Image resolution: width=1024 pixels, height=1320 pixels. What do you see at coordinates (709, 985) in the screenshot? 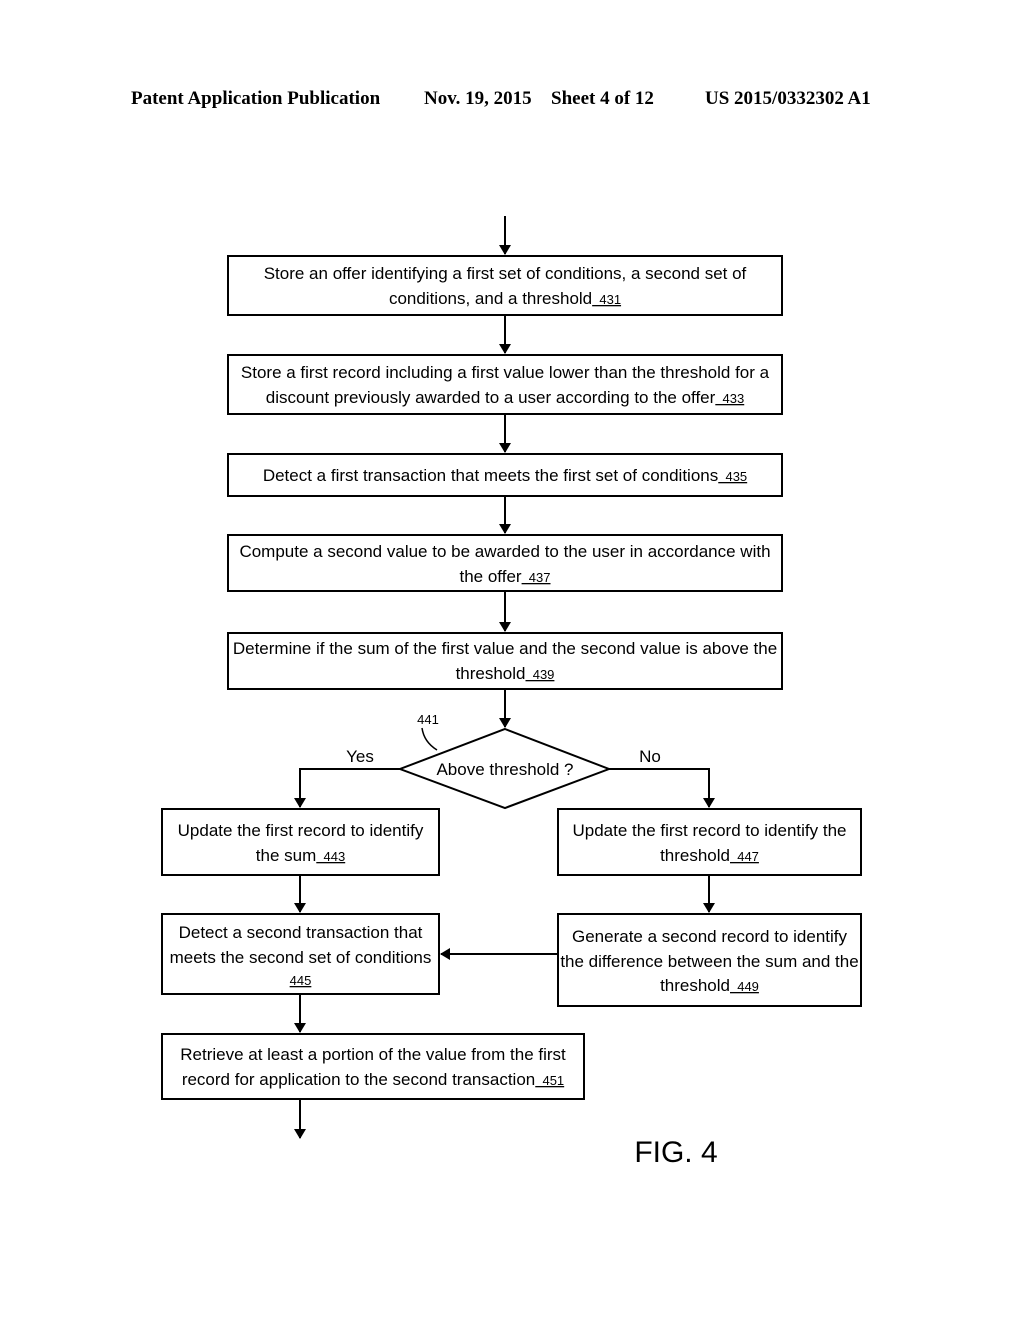
I see `step-text-449: threshold 449` at bounding box center [709, 985].